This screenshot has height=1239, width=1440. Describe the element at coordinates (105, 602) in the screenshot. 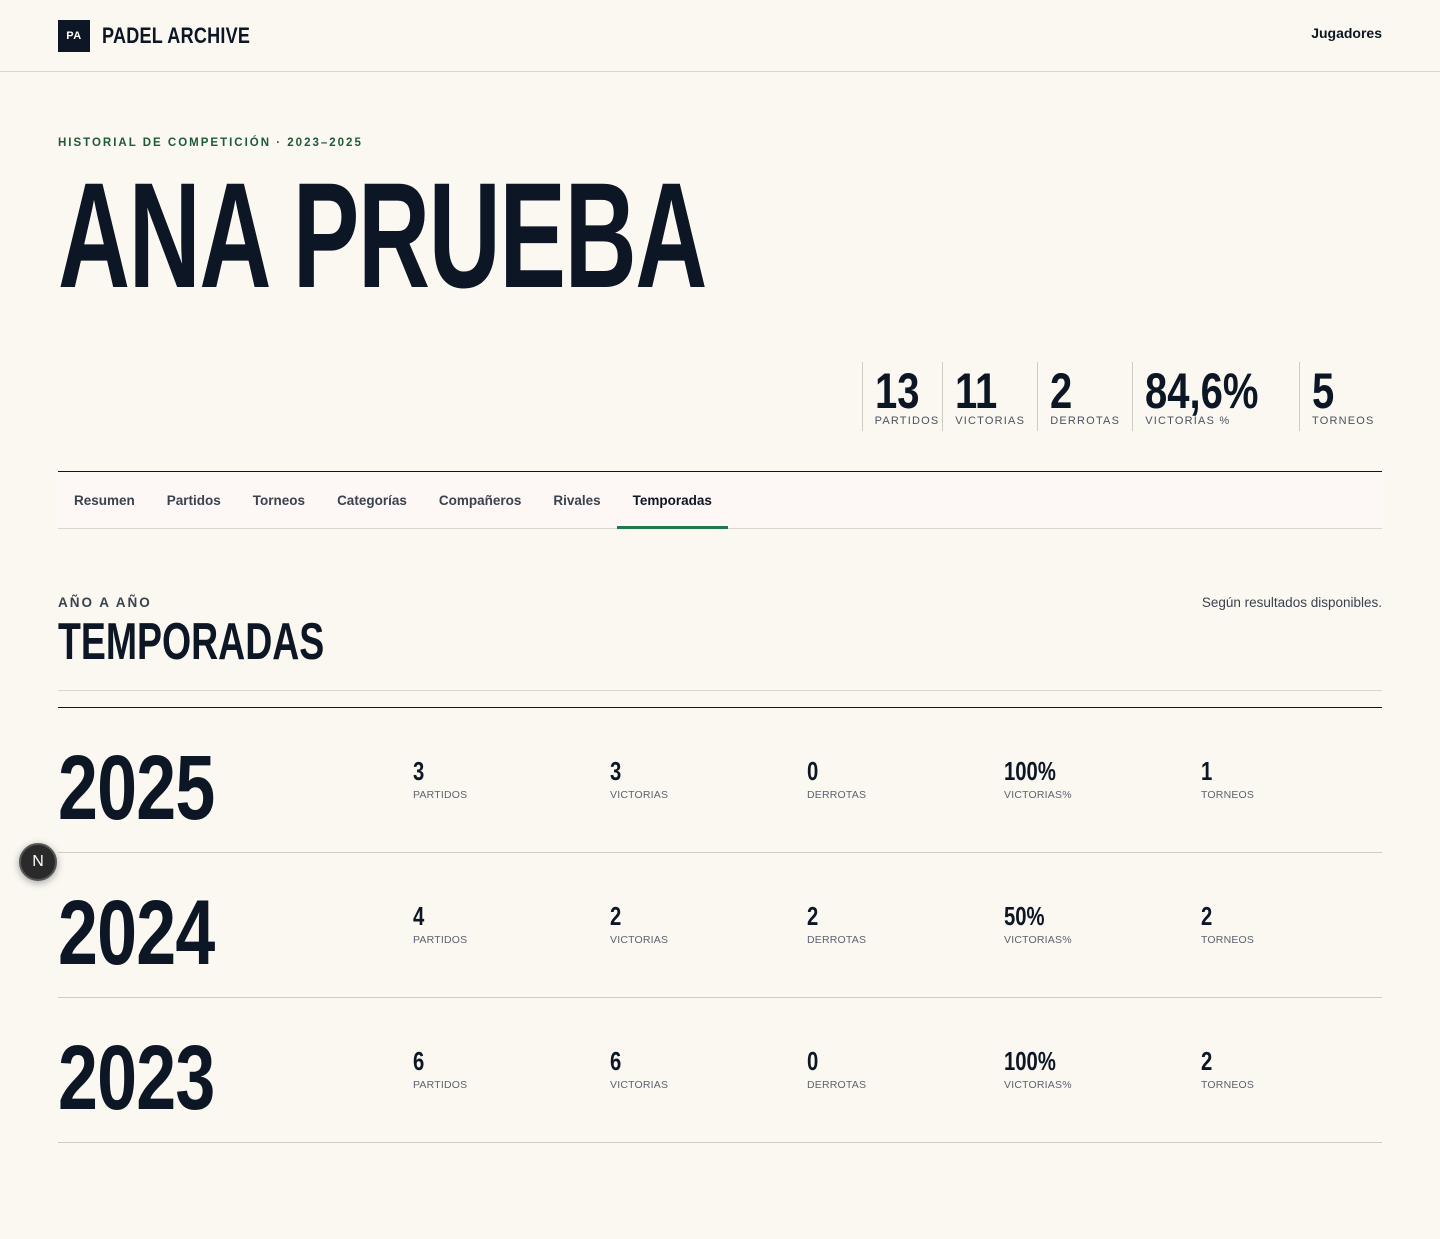

I see `section-eyebrow: AÑO A AÑO` at that location.